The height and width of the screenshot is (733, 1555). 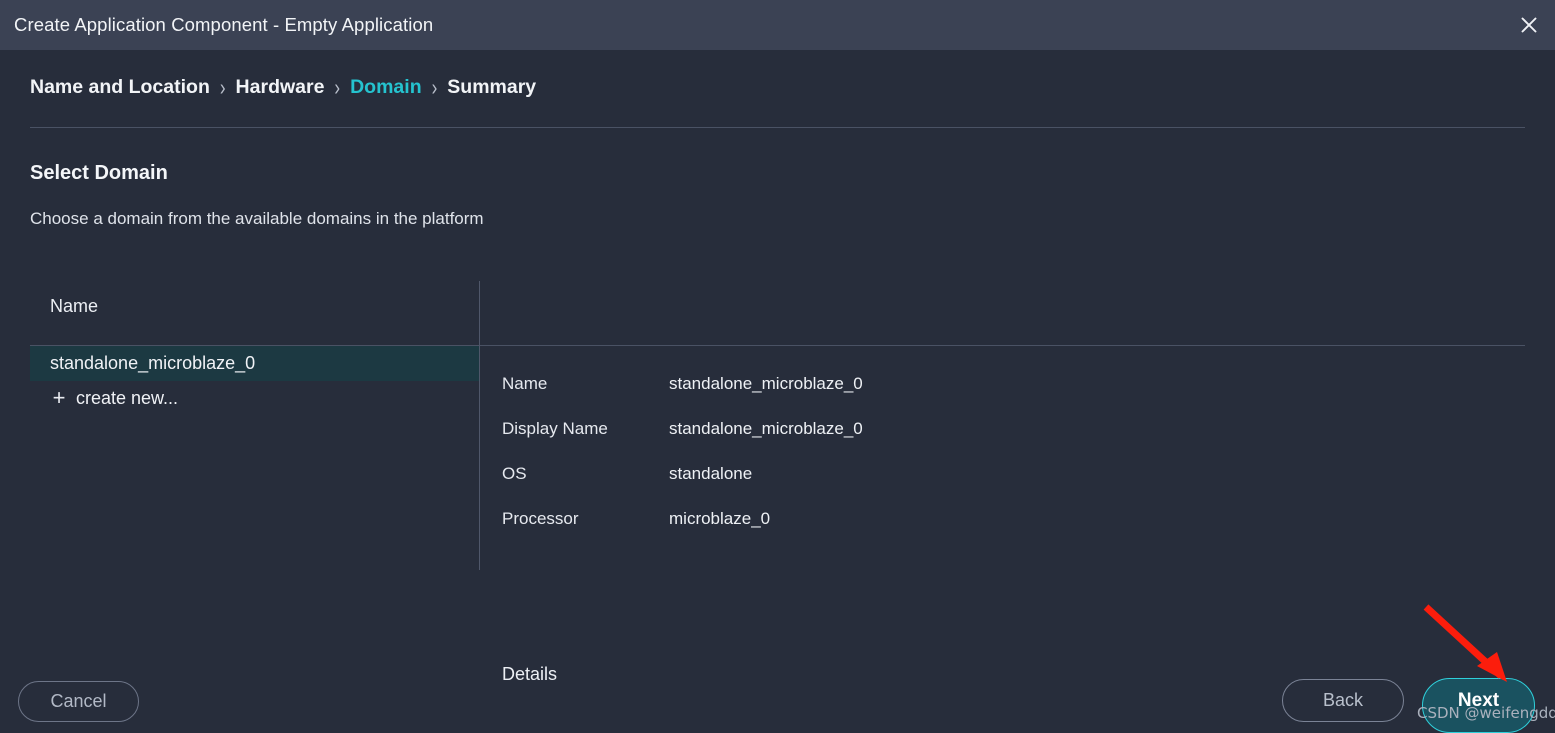 What do you see at coordinates (280, 87) in the screenshot?
I see `breadcrumb-item-hardware: Hardware` at bounding box center [280, 87].